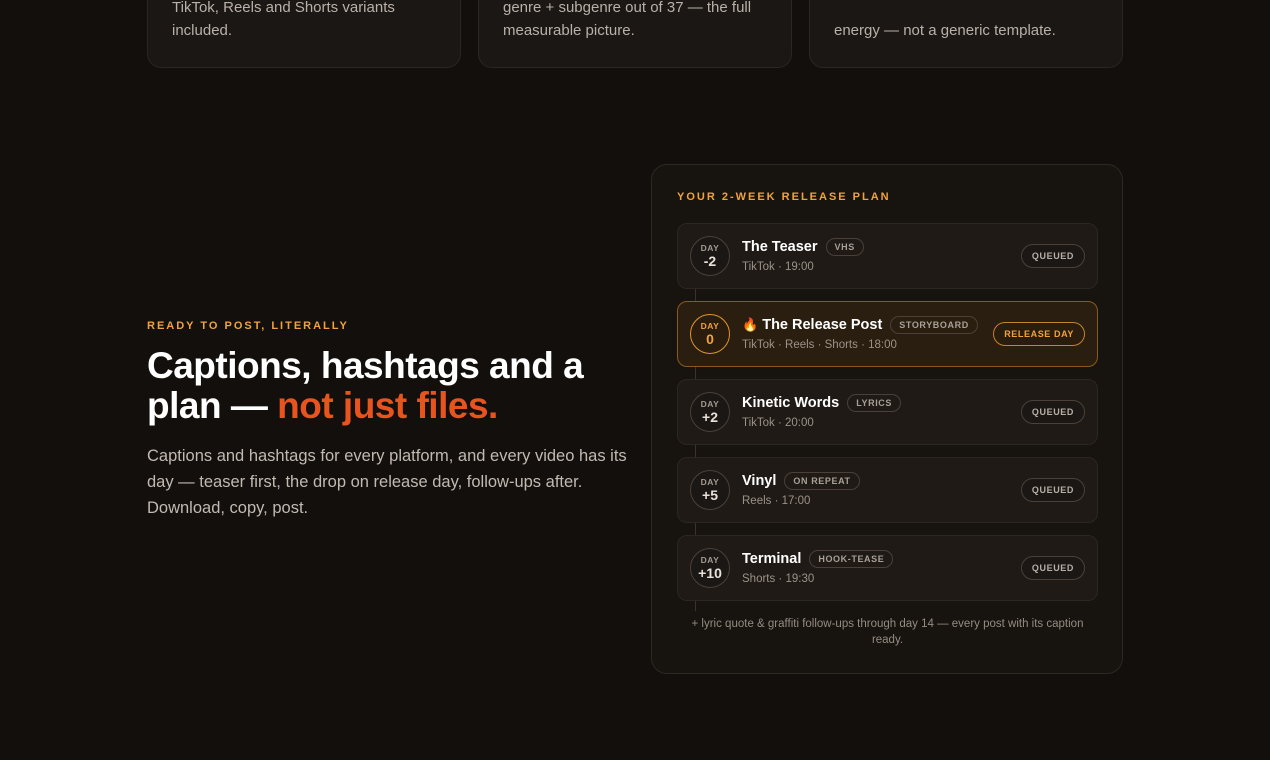 The image size is (1270, 760). What do you see at coordinates (1039, 334) in the screenshot?
I see `release-day-badge: RELEASE DAY` at bounding box center [1039, 334].